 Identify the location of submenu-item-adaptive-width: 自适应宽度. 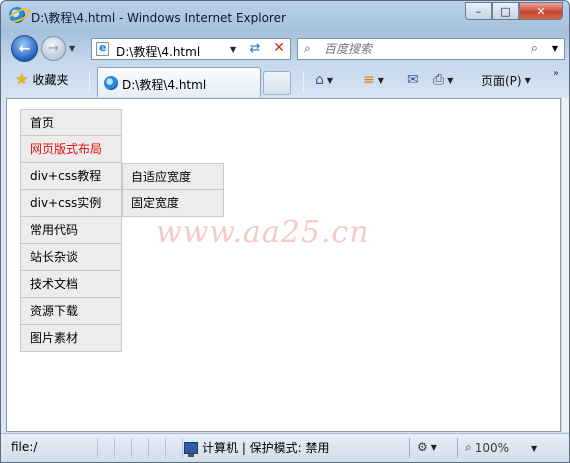
(173, 176).